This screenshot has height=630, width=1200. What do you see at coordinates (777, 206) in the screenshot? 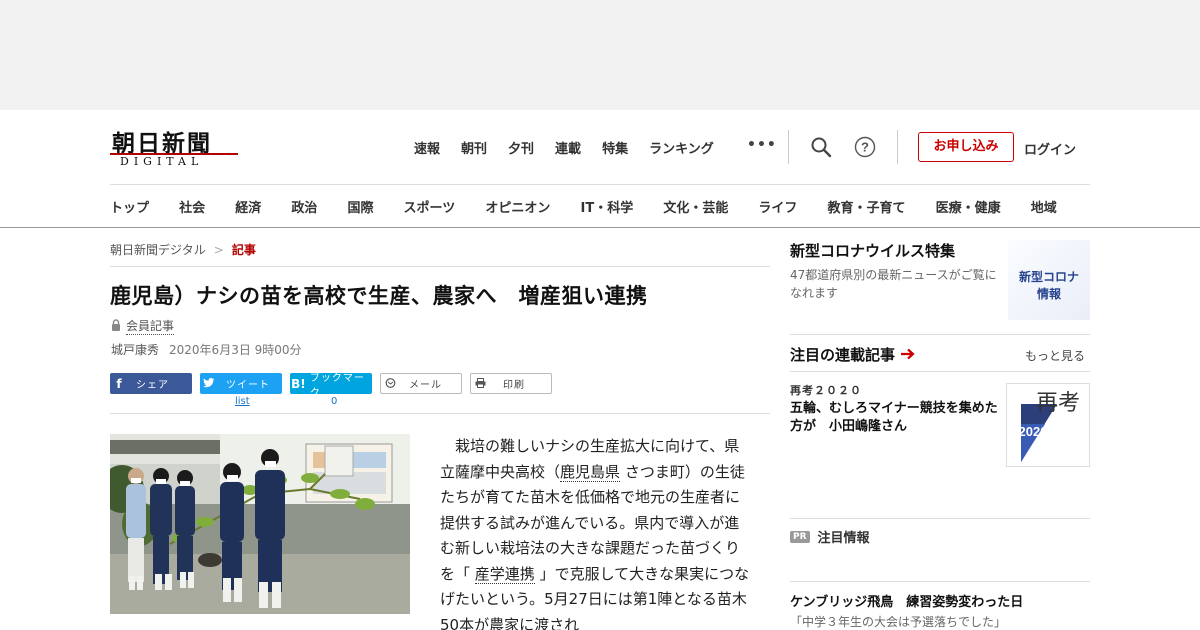
I see `category-life: ライフ` at bounding box center [777, 206].